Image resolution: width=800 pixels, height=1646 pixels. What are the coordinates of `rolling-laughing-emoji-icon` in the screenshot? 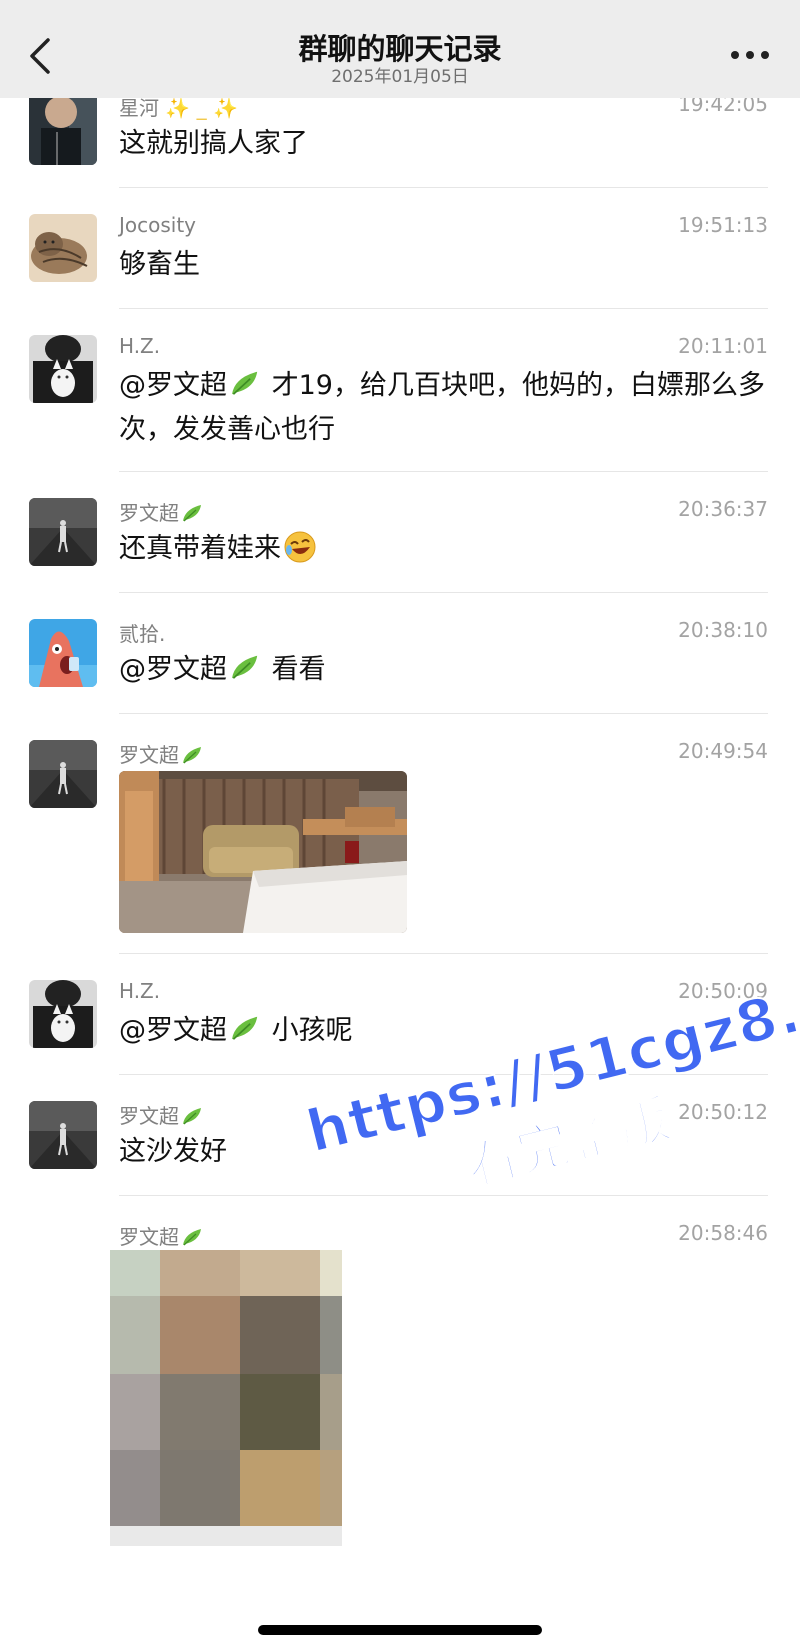 It's located at (300, 547).